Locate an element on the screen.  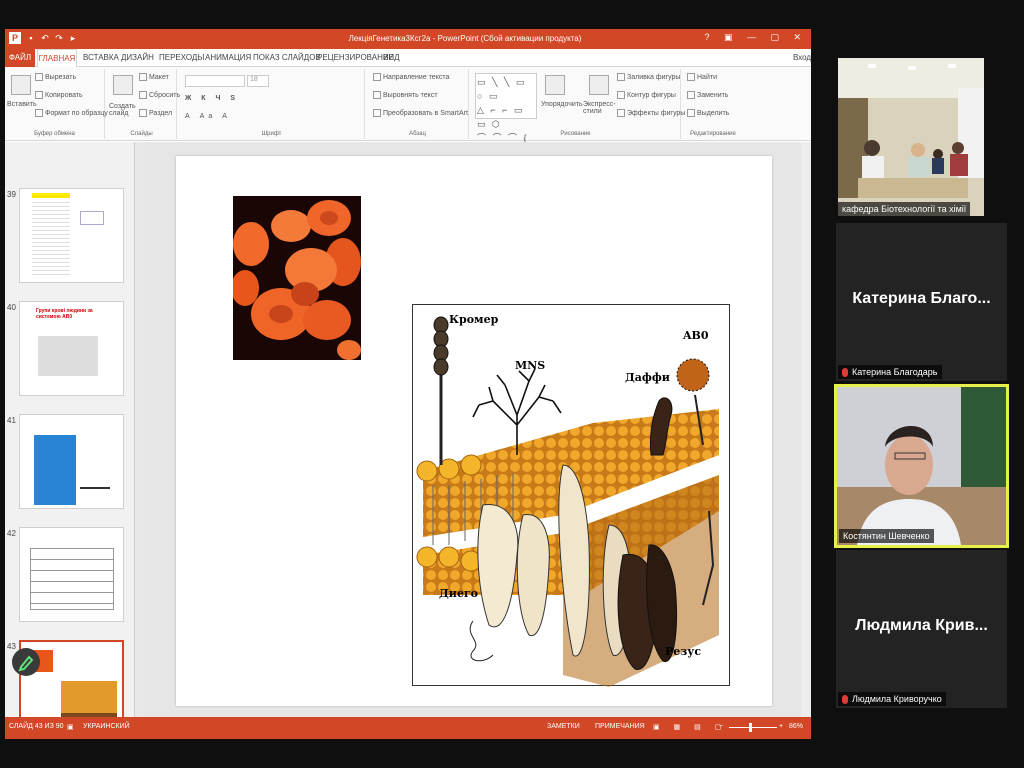
shape-outline-button: Контур фигуры is located at coordinates (646, 95).